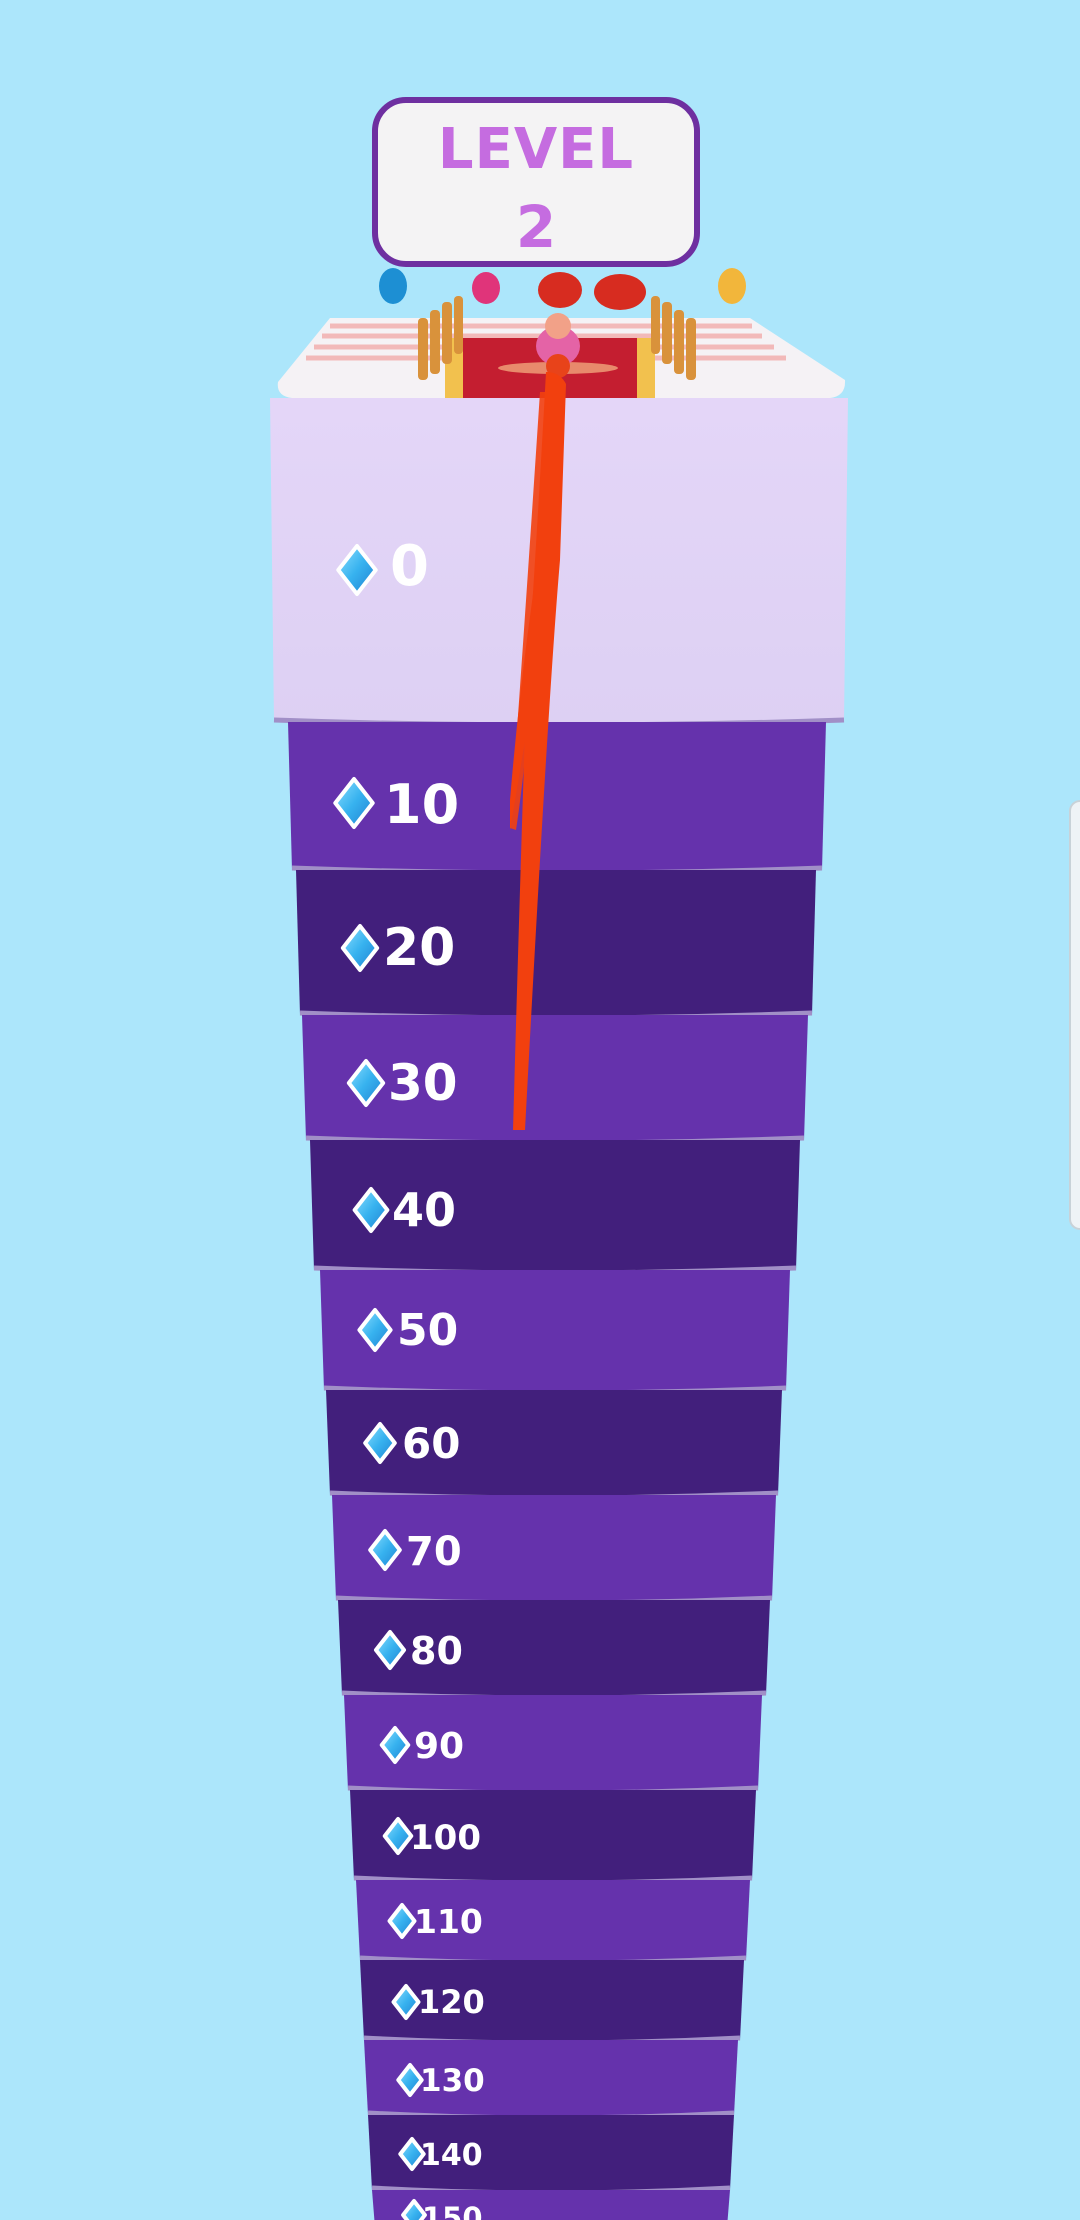 The height and width of the screenshot is (2220, 1080). I want to click on level-sign: LEVEL 2, so click(536, 182).